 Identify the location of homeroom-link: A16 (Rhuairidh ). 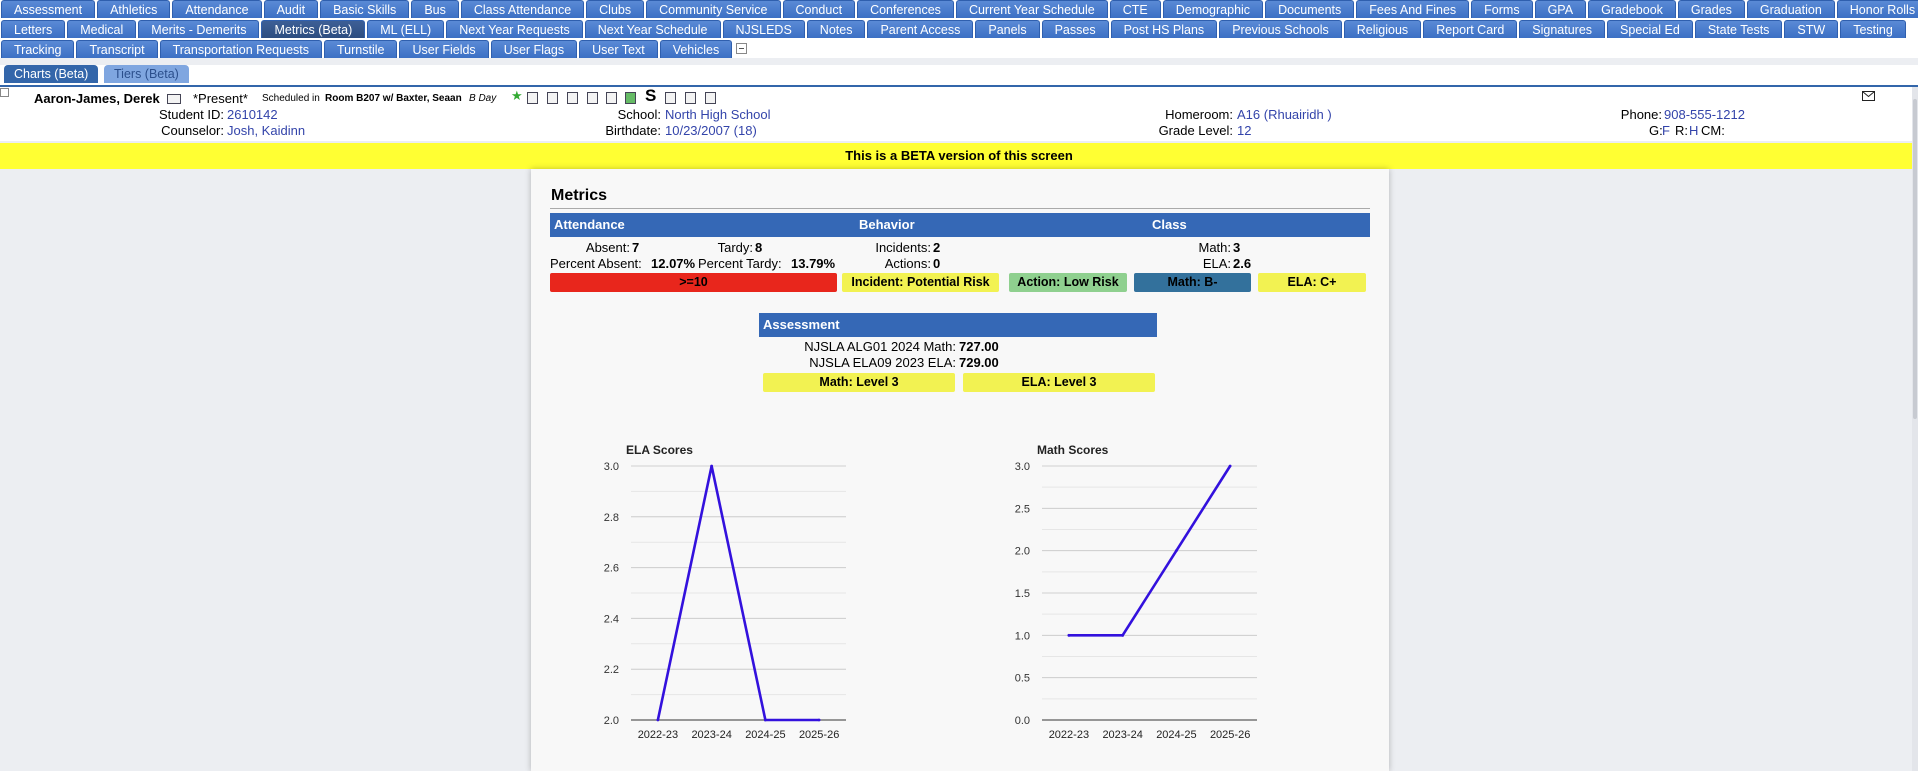
(1284, 114).